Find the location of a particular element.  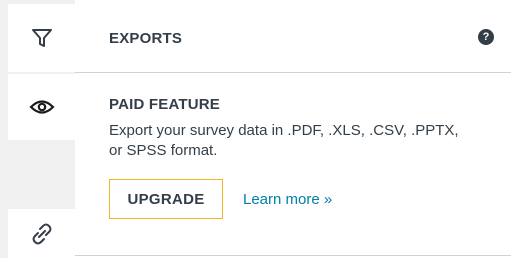

help-icon: ? is located at coordinates (486, 37).